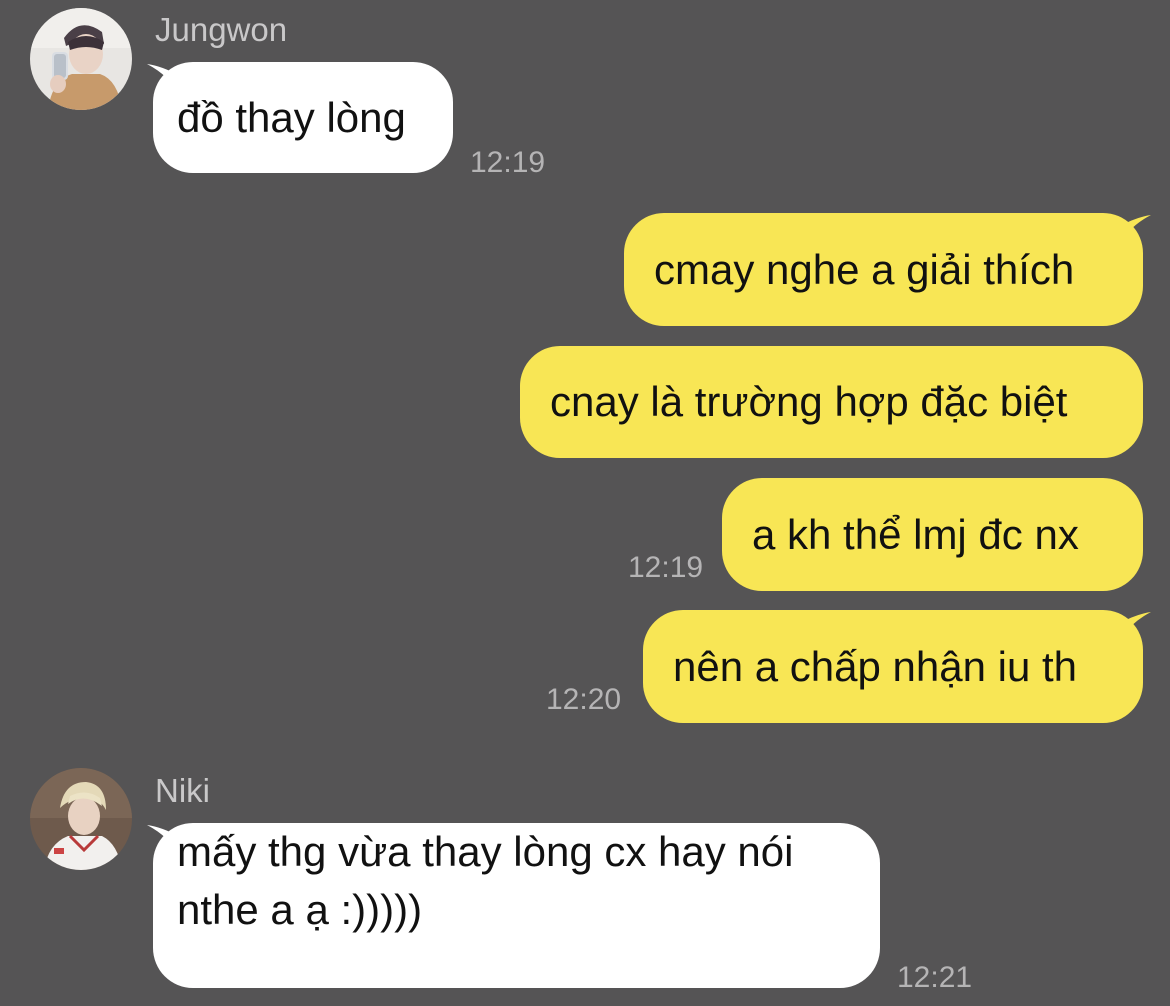 This screenshot has height=1006, width=1170. Describe the element at coordinates (935, 977) in the screenshot. I see `message-timestamp: 12:21` at that location.